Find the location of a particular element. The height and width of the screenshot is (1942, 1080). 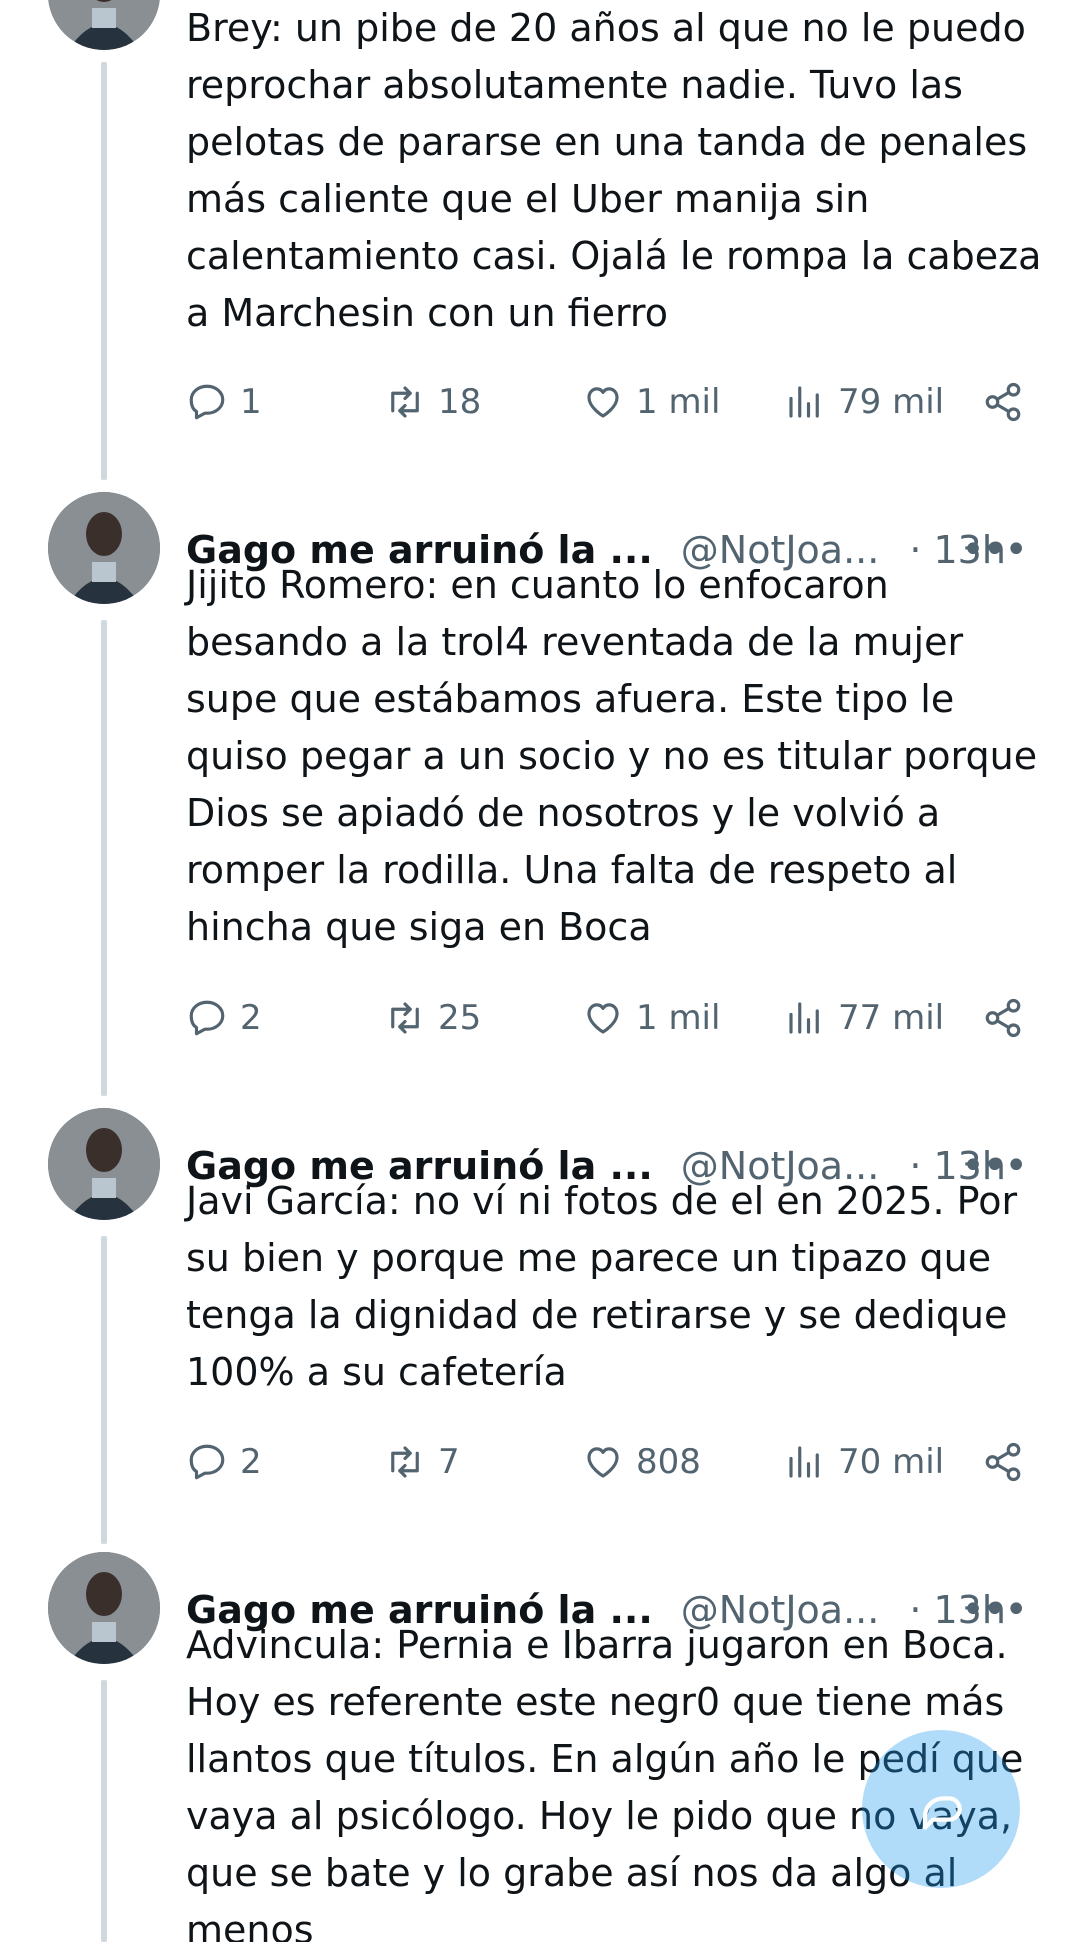

views-button: 70 mil is located at coordinates (864, 1462).